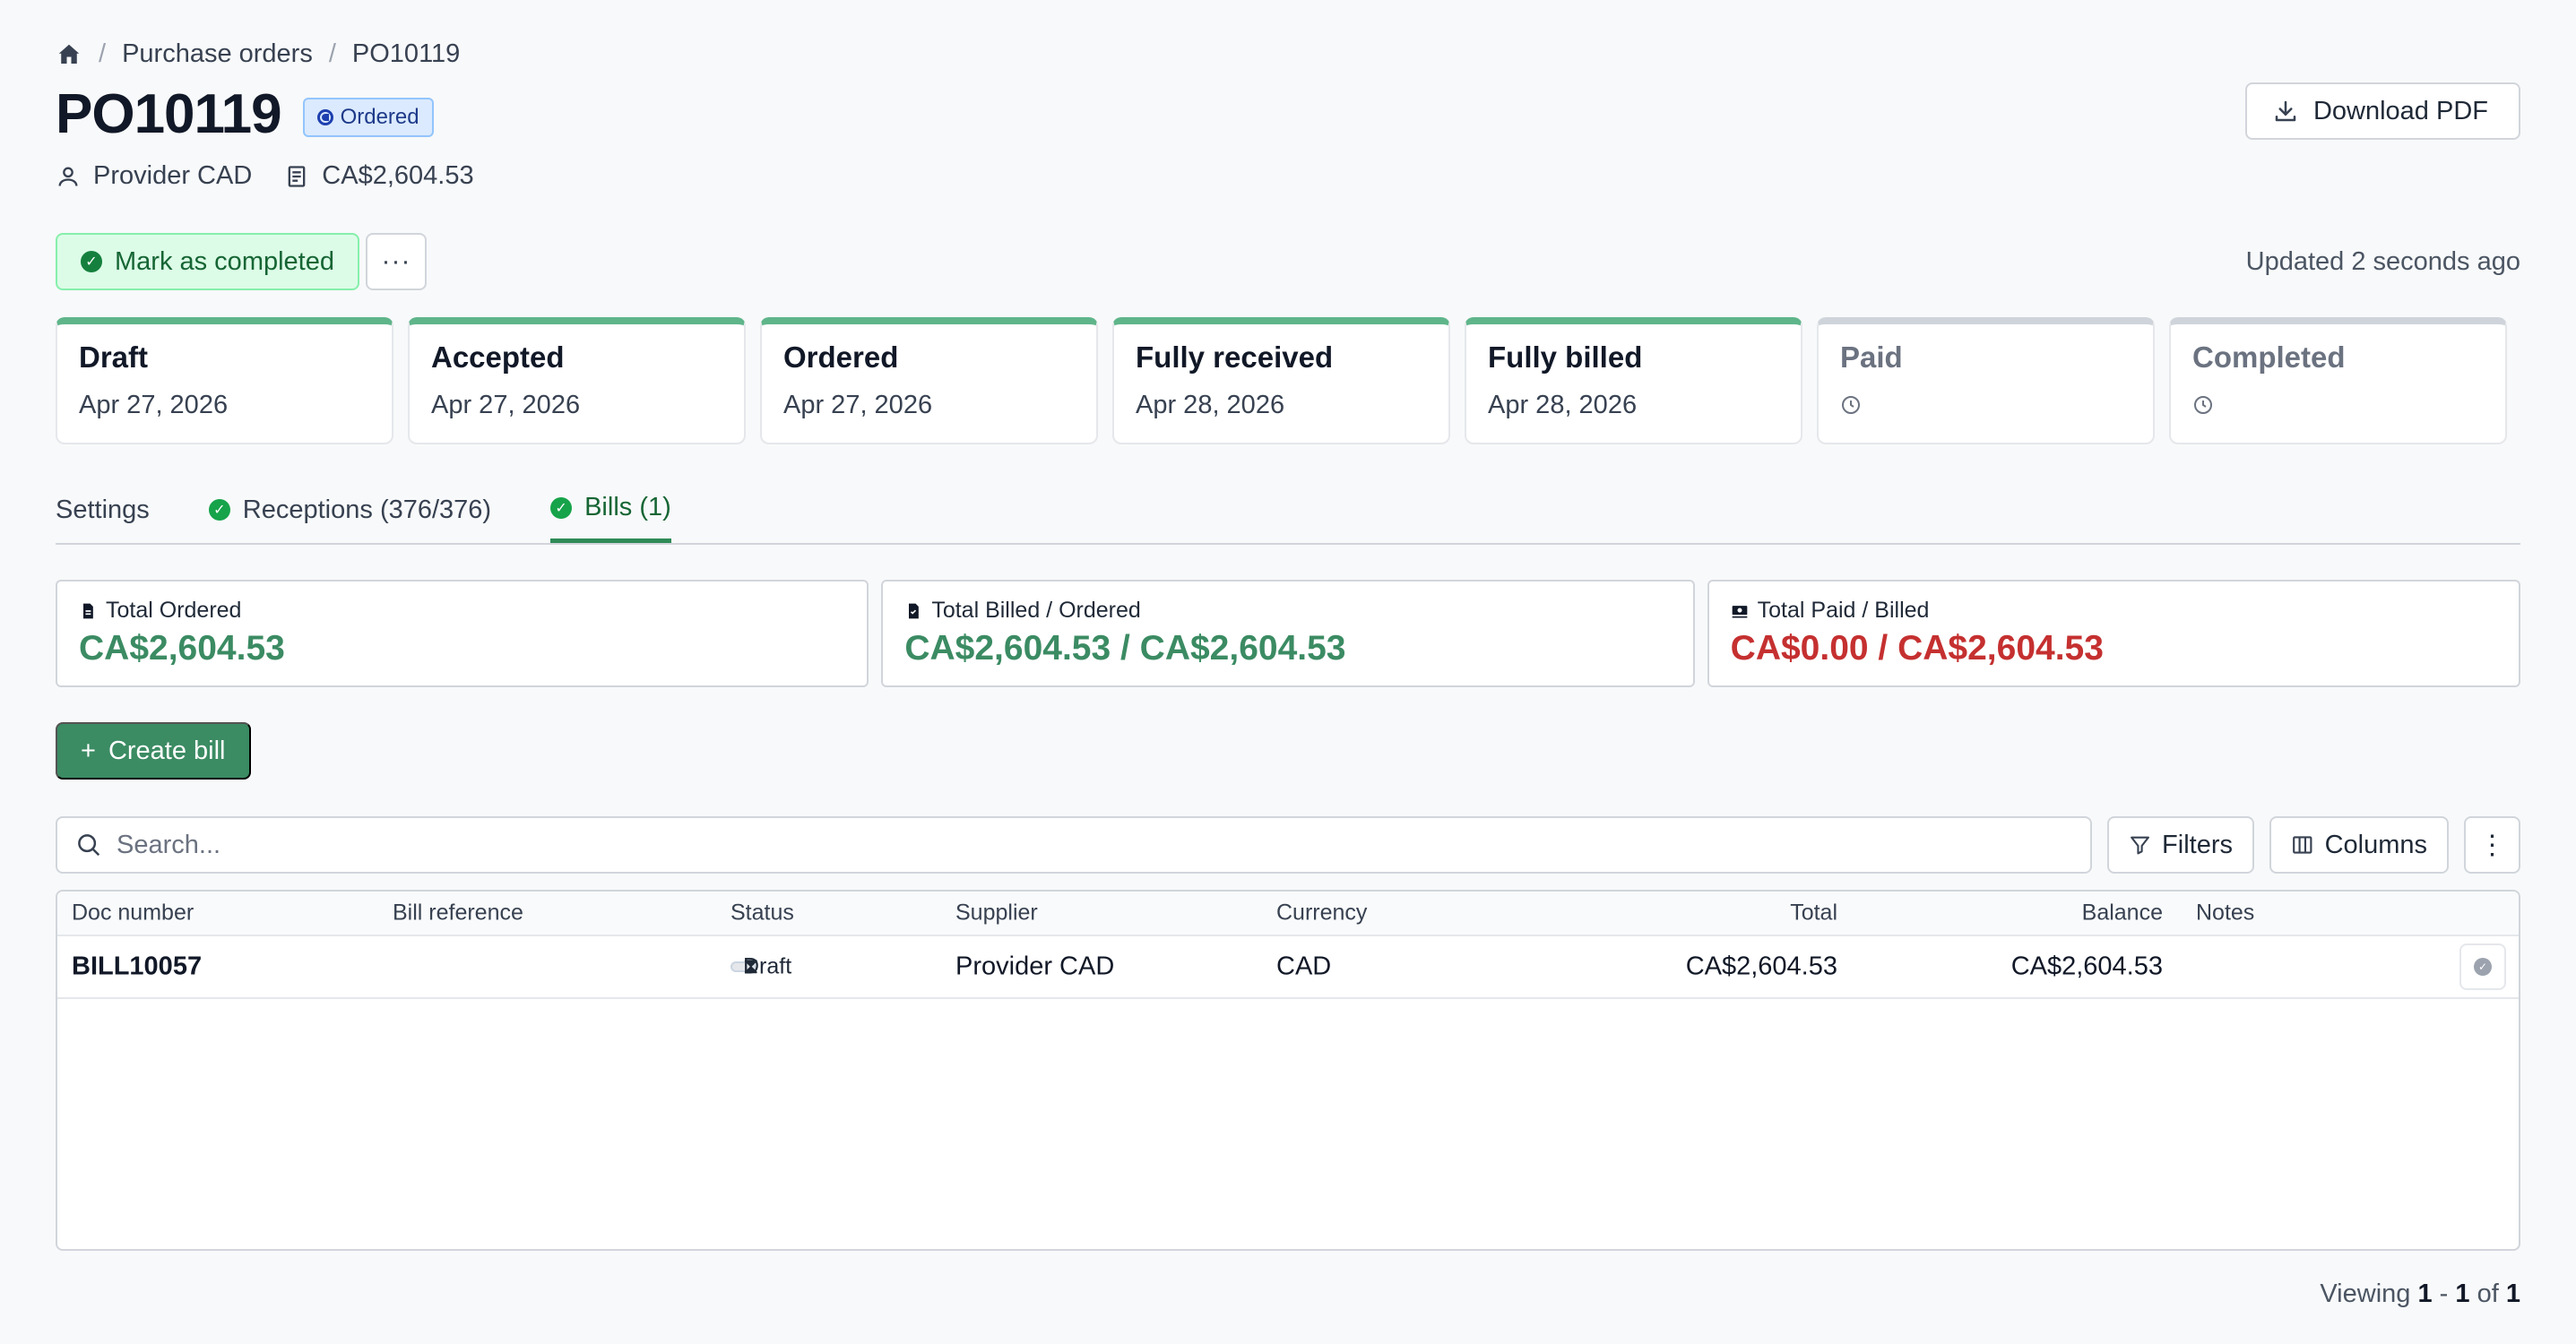 Image resolution: width=2576 pixels, height=1344 pixels. I want to click on columns-button: Columns, so click(2359, 845).